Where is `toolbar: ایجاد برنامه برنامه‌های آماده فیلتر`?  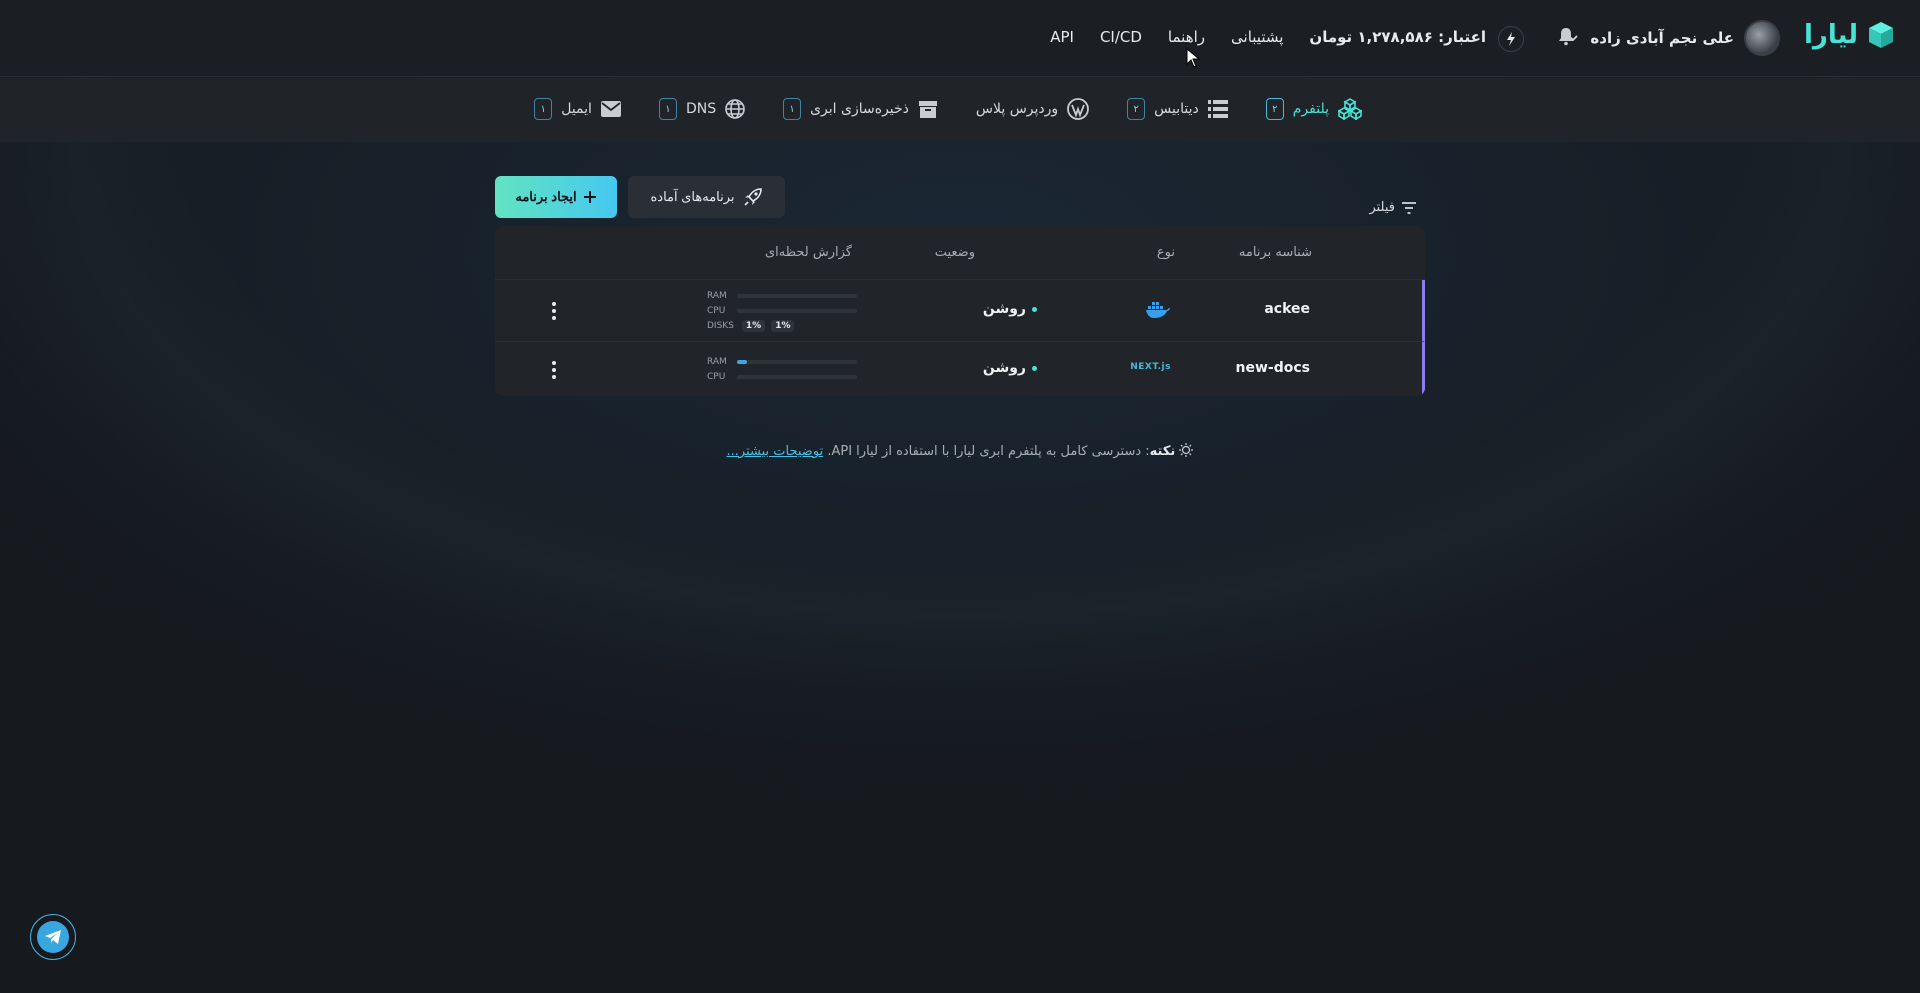
toolbar: ایجاد برنامه برنامه‌های آماده فیلتر is located at coordinates (960, 198).